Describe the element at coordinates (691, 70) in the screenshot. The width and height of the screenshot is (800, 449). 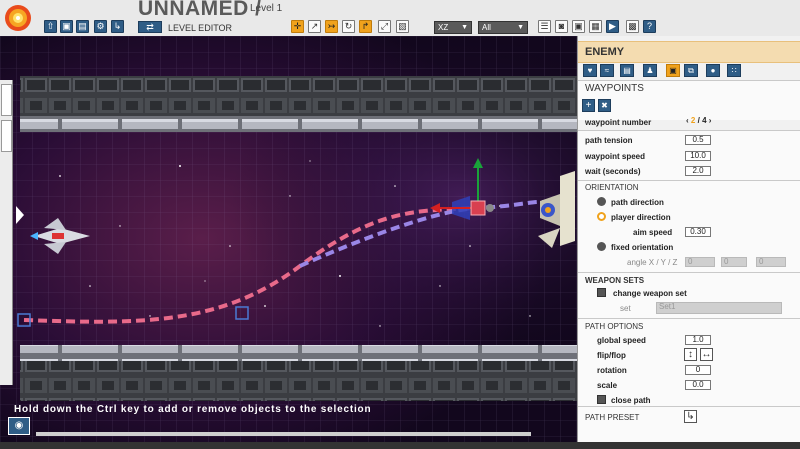
I see `tab-duplicate: ⧉` at that location.